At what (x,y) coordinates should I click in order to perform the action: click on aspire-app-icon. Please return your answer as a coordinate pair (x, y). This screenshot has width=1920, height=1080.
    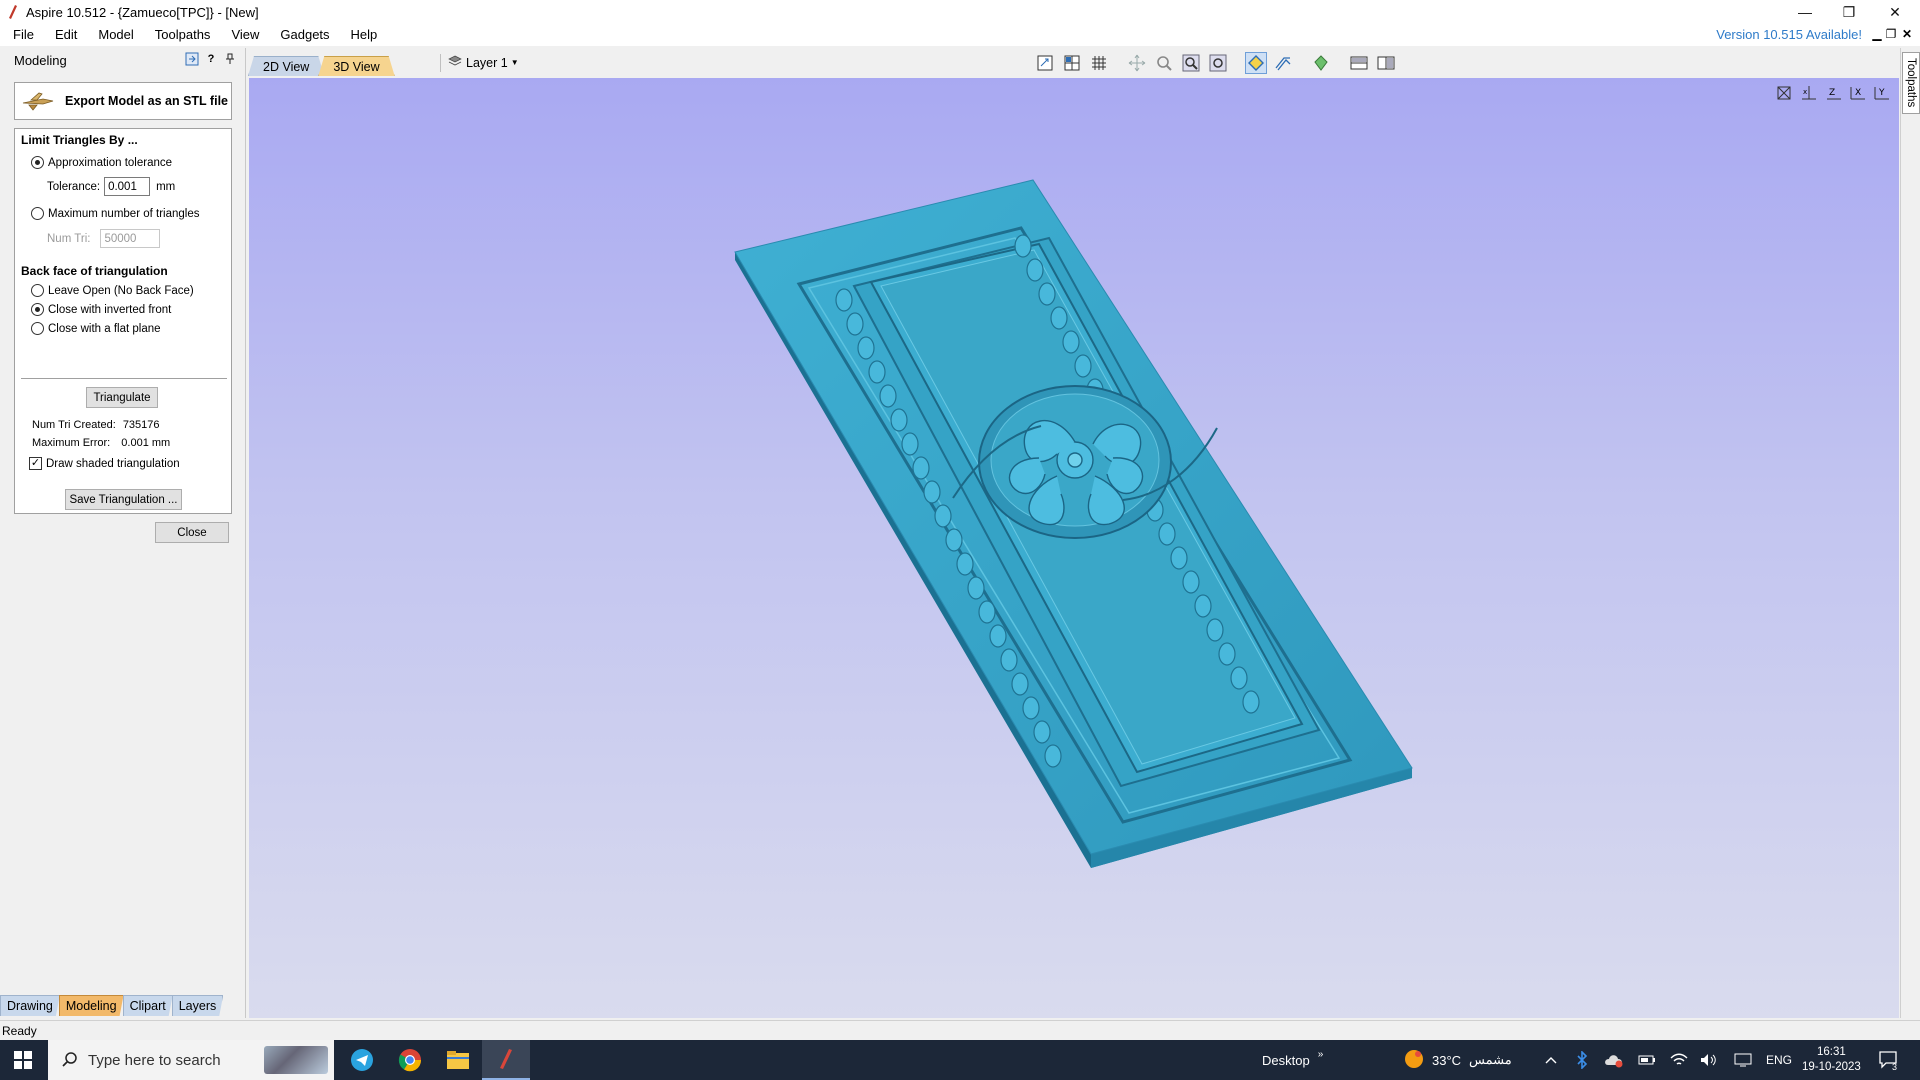
    Looking at the image, I should click on (13, 12).